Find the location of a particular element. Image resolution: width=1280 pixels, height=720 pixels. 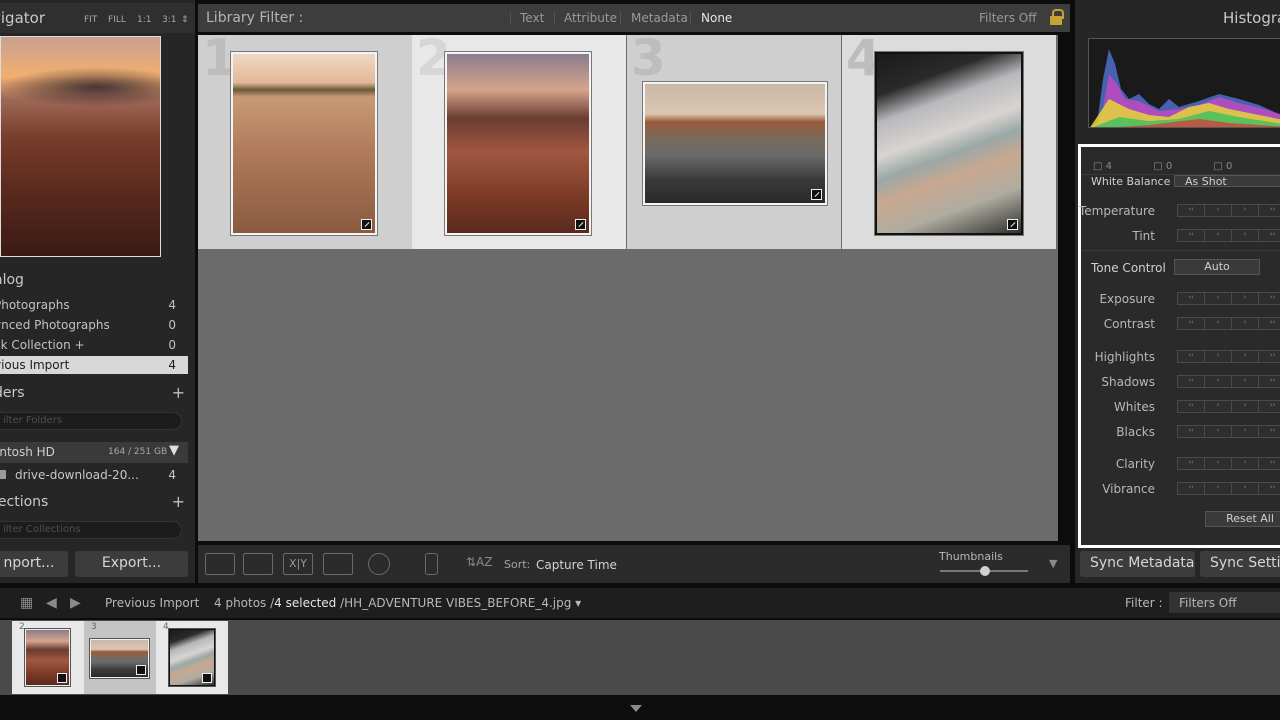

folders-title: ders is located at coordinates (12, 393).